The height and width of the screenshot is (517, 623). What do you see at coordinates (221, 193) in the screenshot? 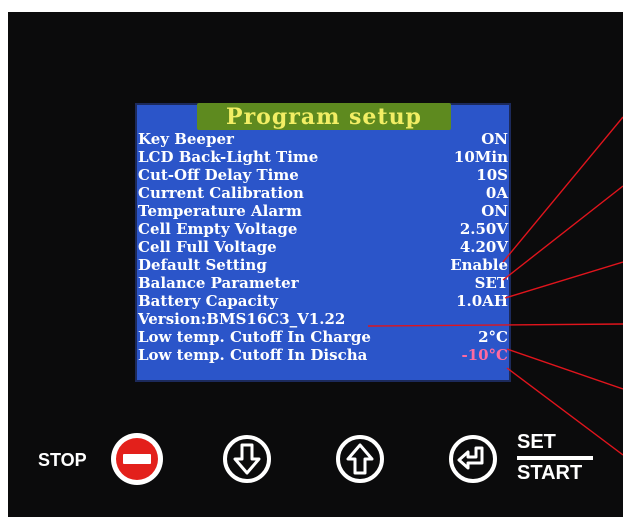
I see `setting-label: Current Calibration` at bounding box center [221, 193].